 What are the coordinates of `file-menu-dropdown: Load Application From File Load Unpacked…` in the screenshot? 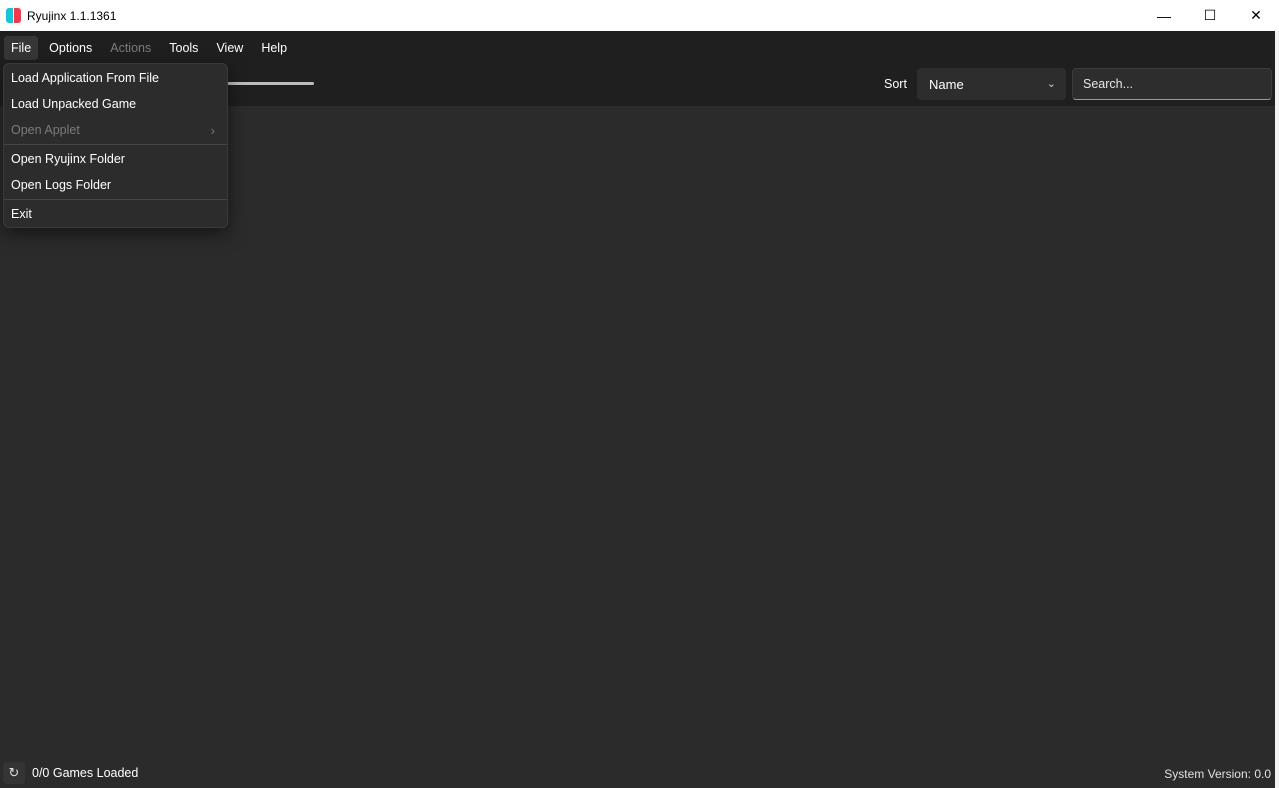 It's located at (115, 145).